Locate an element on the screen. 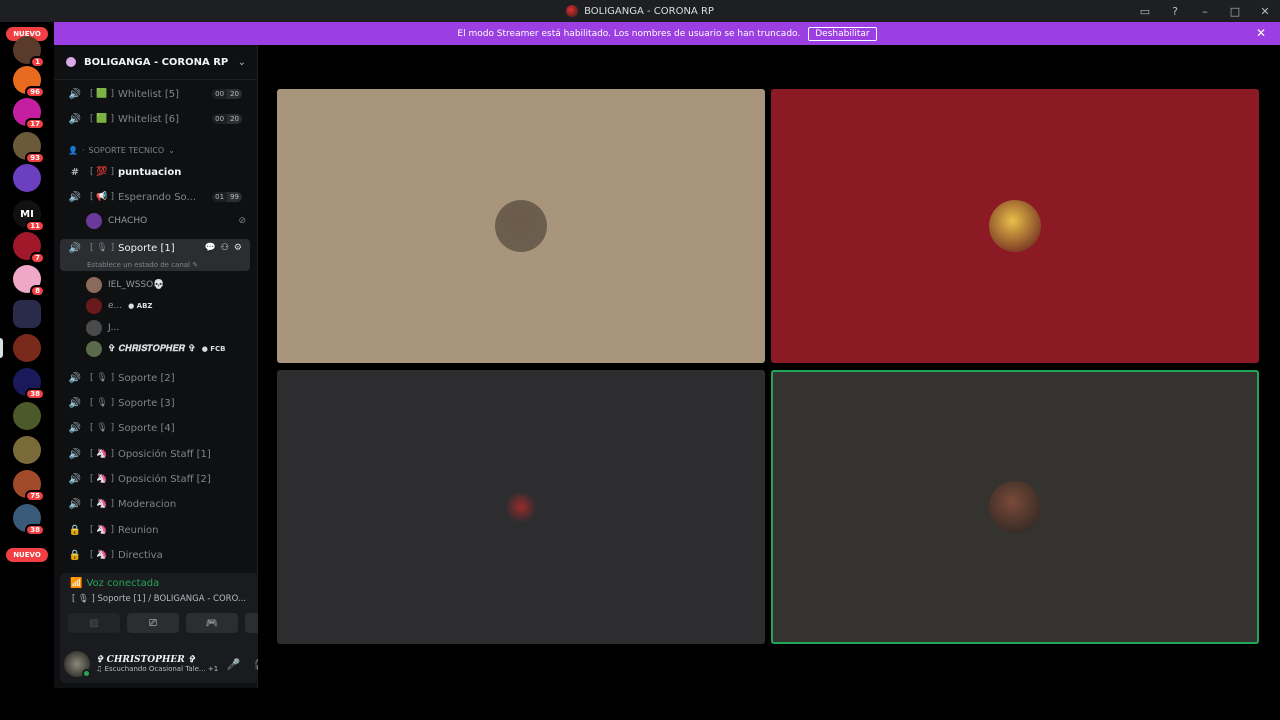  channel-soporte-2: 🔊 [ 🎙 ] Soporte [2] is located at coordinates (155, 378).